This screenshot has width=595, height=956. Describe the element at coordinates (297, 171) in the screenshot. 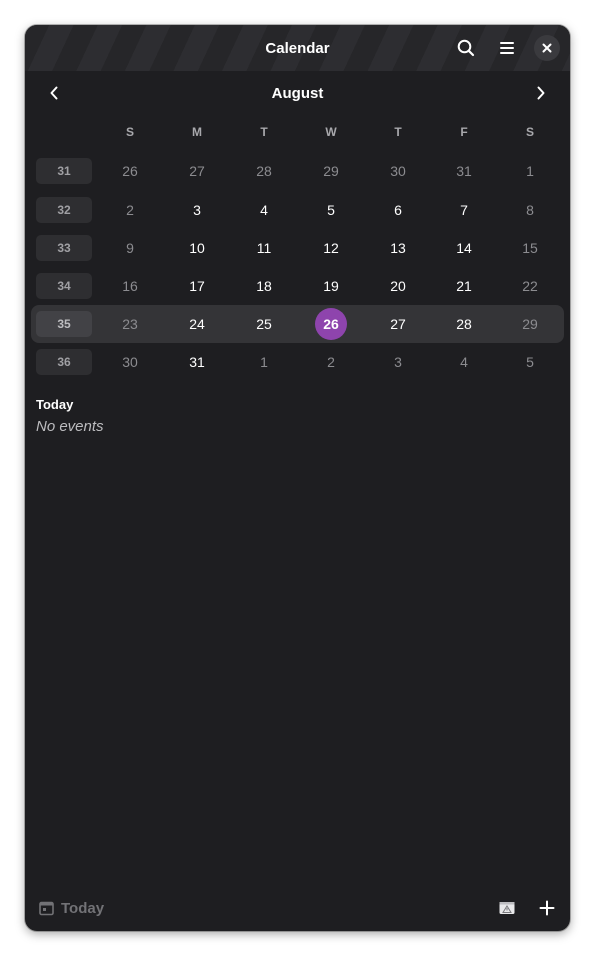

I see `week-row: 31 26 27 28 29 30 31 1` at that location.